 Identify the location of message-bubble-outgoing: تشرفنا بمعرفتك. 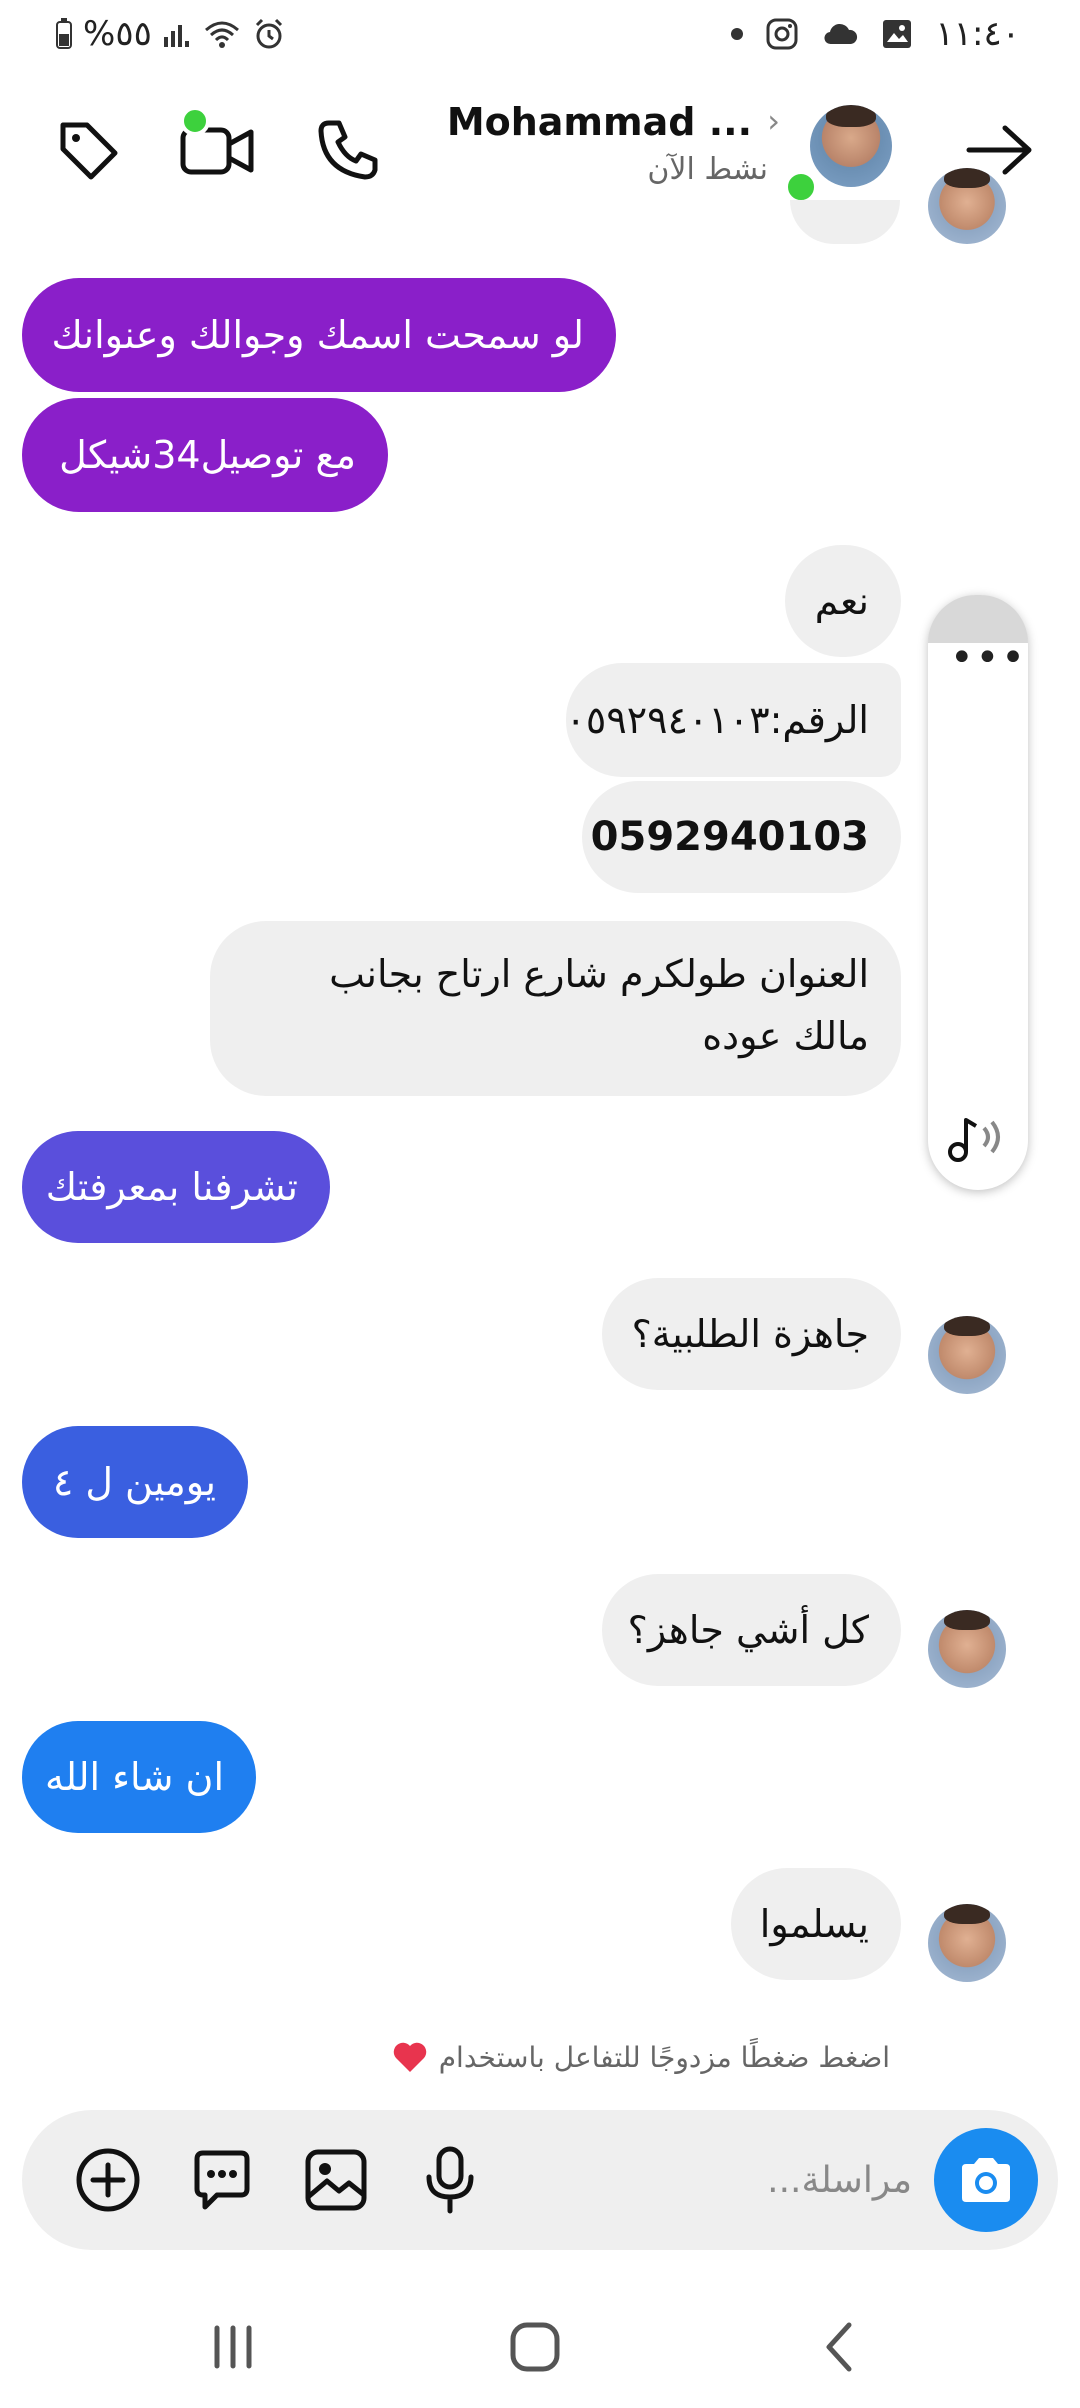
(176, 1187).